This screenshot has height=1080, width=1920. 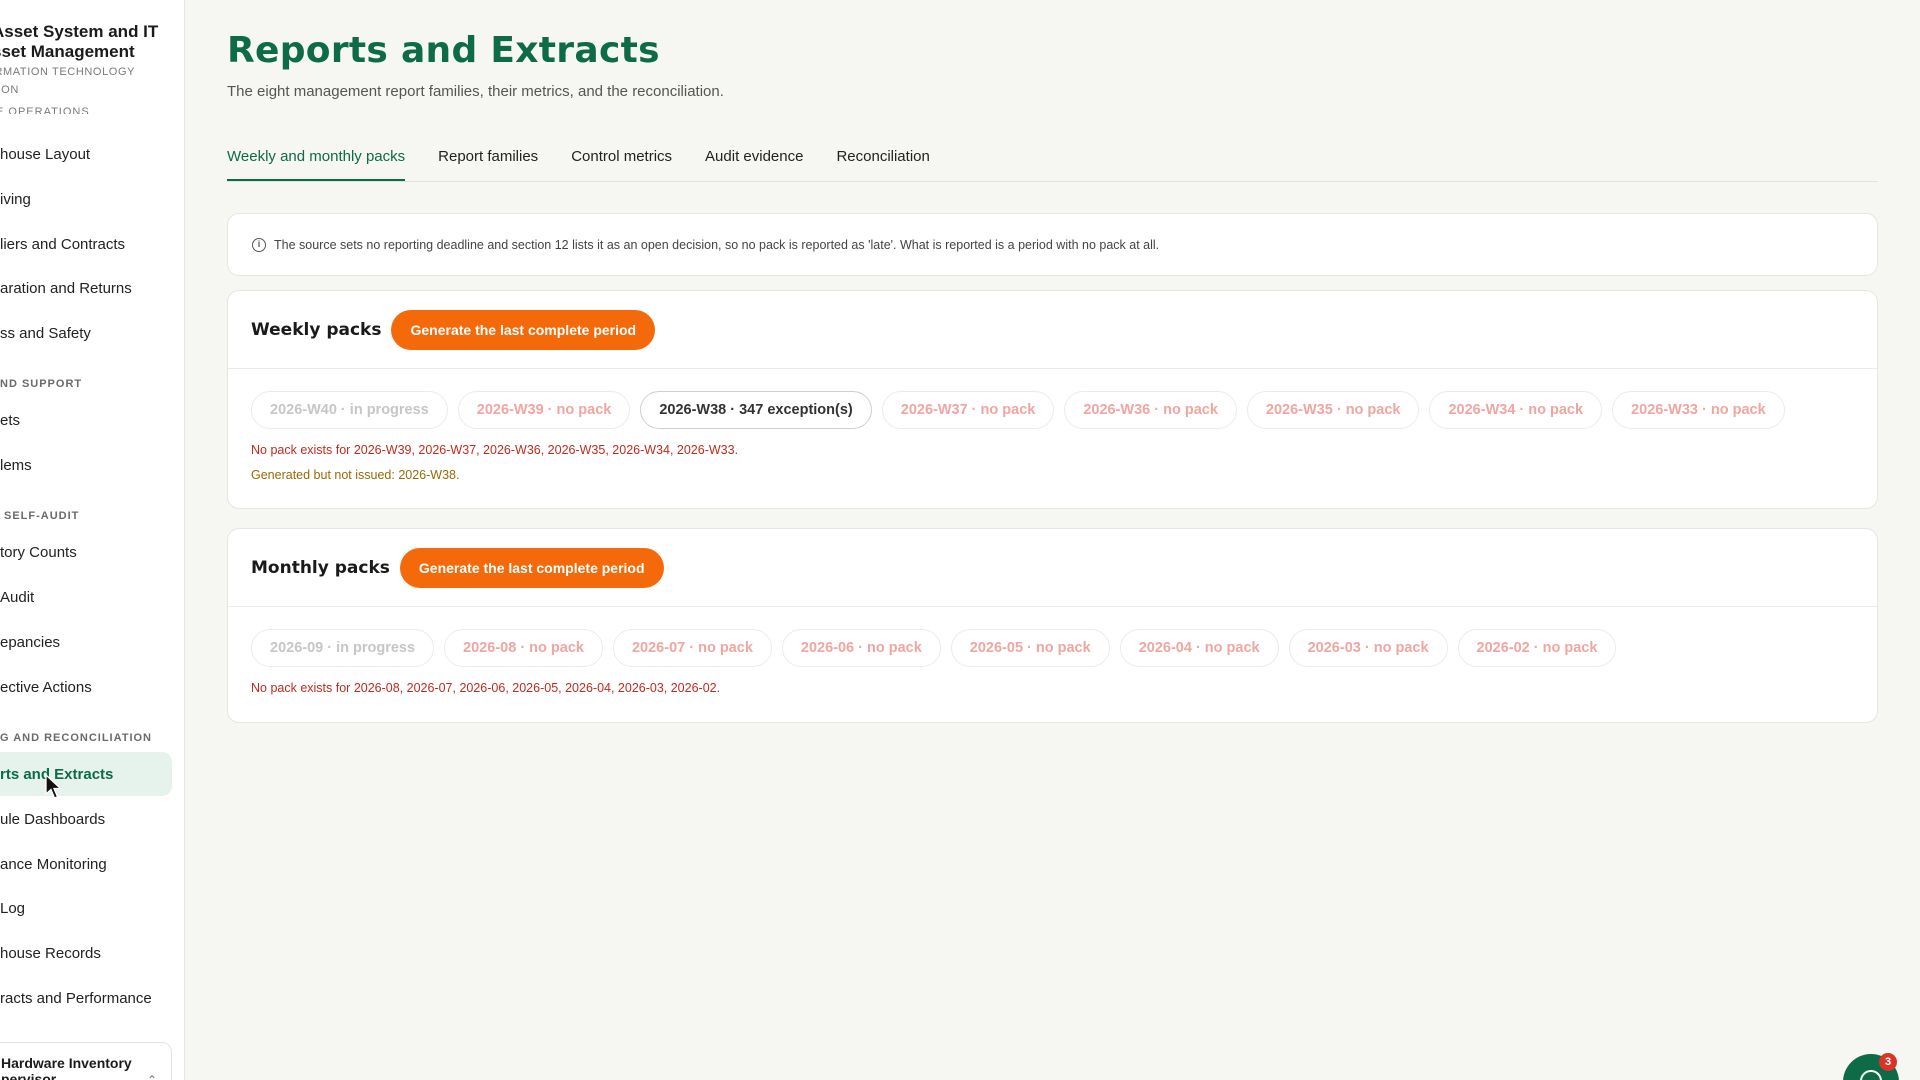 What do you see at coordinates (68, 81) in the screenshot?
I see `app-subtitle: FORMATION TECHNOLOGY VISION` at bounding box center [68, 81].